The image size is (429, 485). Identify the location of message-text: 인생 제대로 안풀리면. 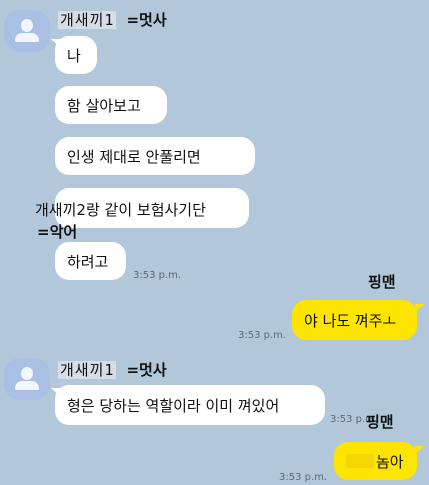
(134, 156).